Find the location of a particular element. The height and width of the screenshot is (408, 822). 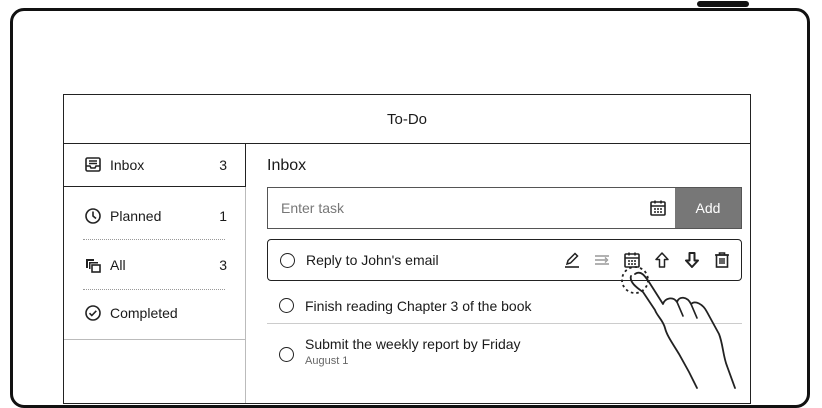

edit-icon is located at coordinates (572, 260).